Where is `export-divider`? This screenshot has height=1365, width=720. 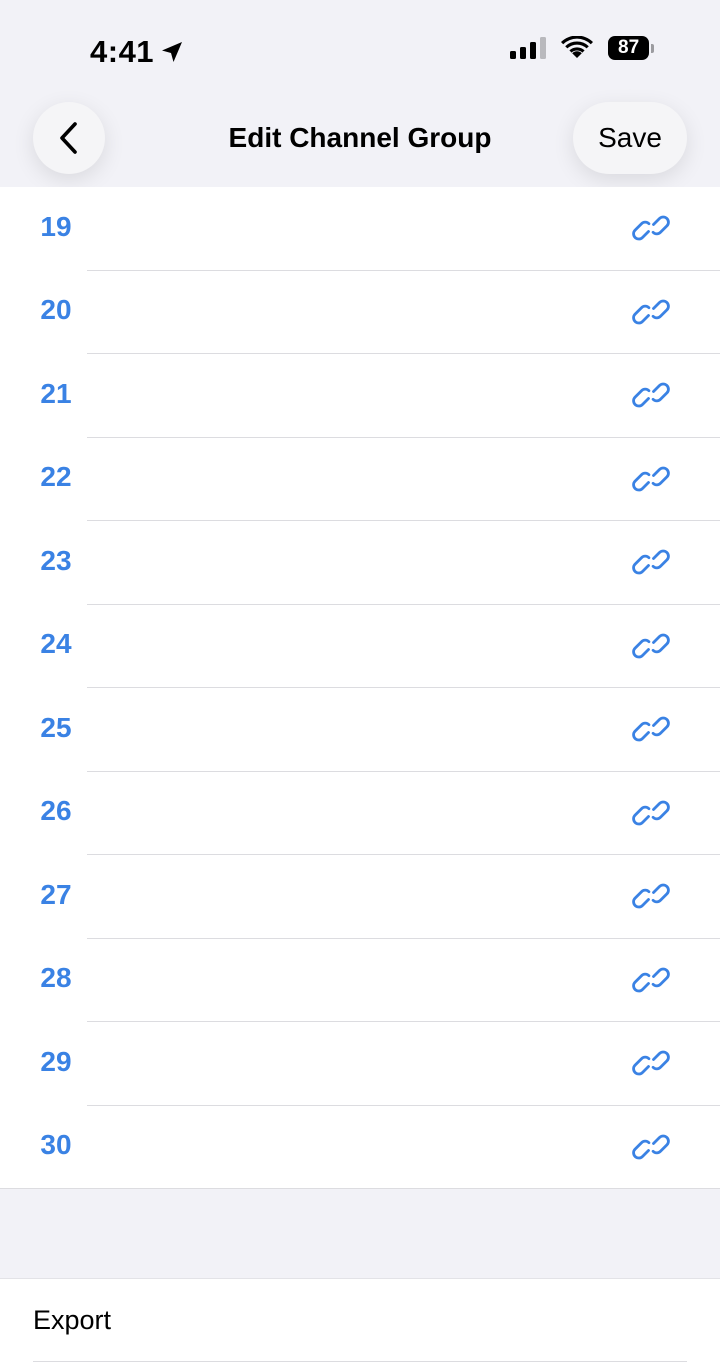
export-divider is located at coordinates (360, 1361).